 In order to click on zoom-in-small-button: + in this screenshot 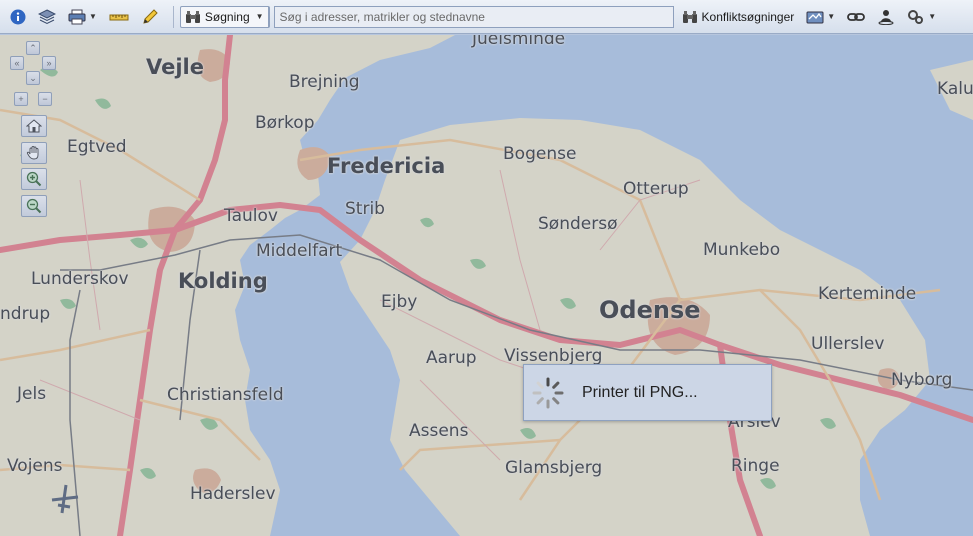, I will do `click(21, 99)`.